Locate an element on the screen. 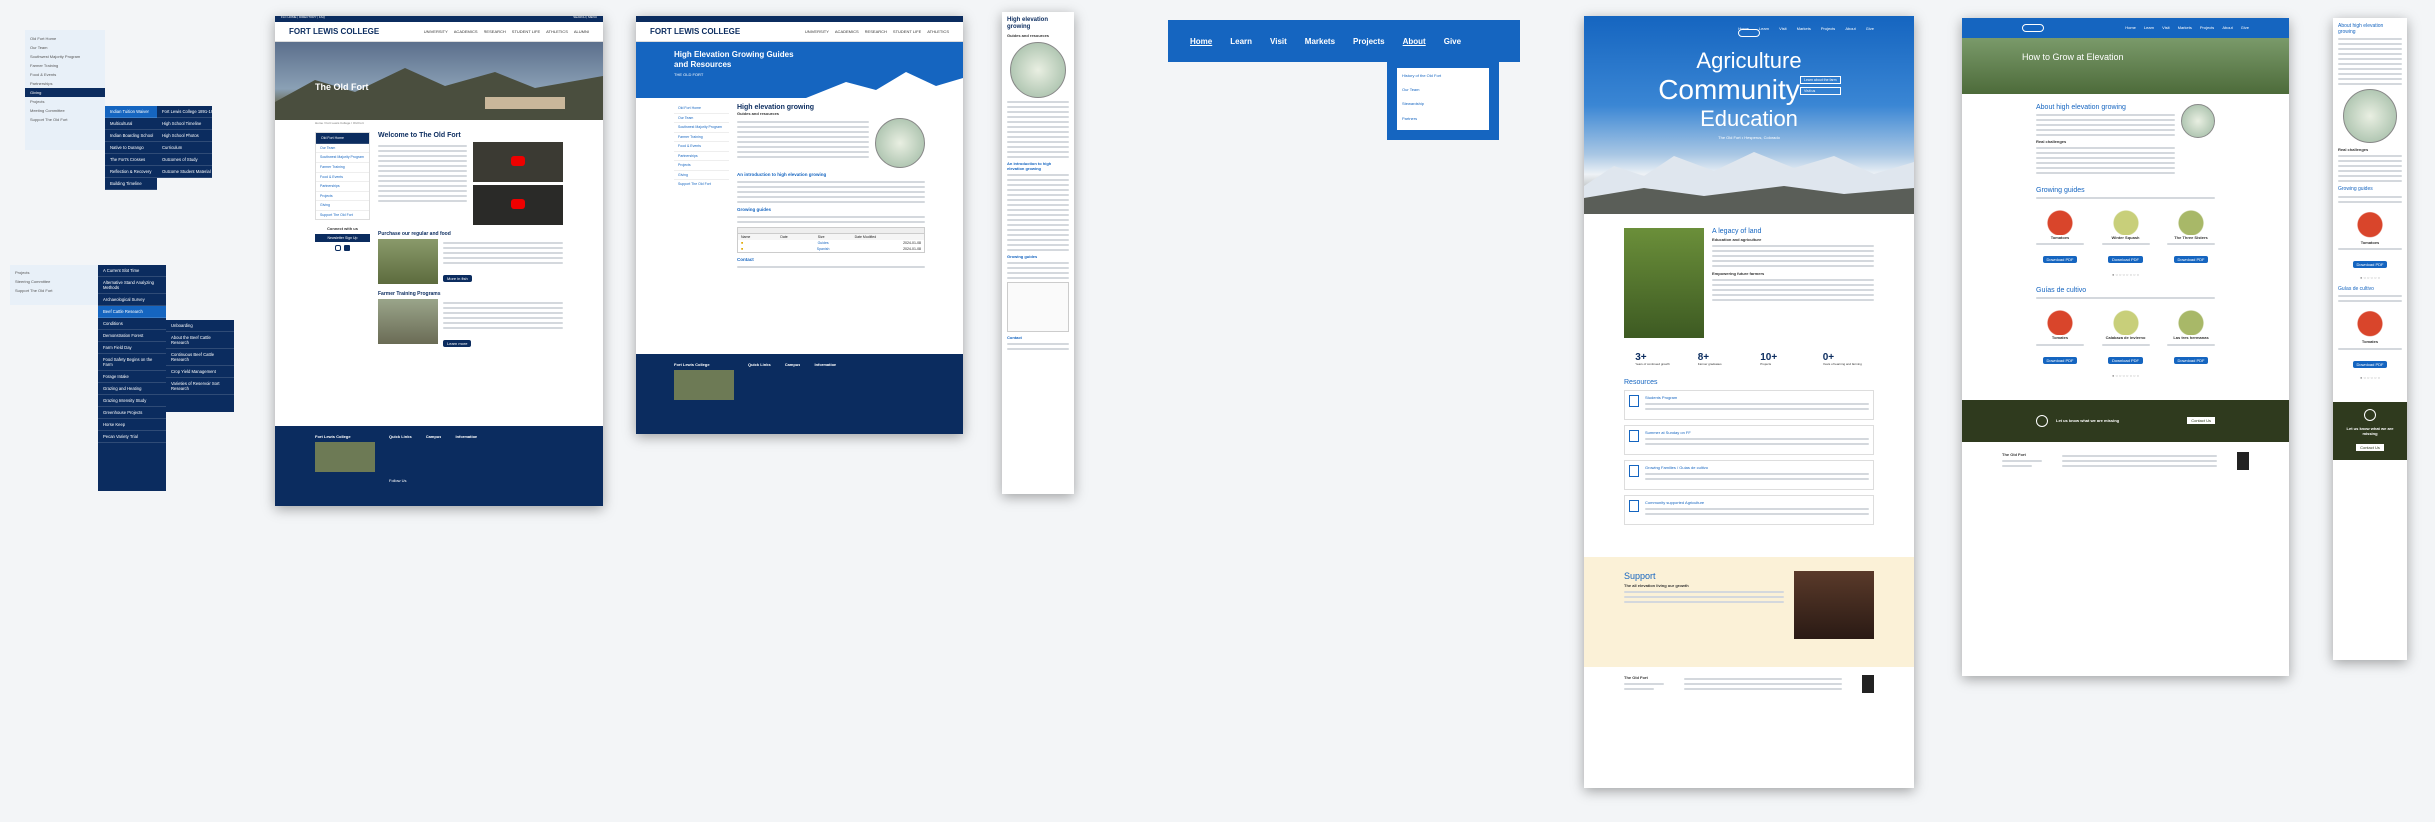 This screenshot has width=2435, height=822. side-nav-item: Projects is located at coordinates (342, 197).